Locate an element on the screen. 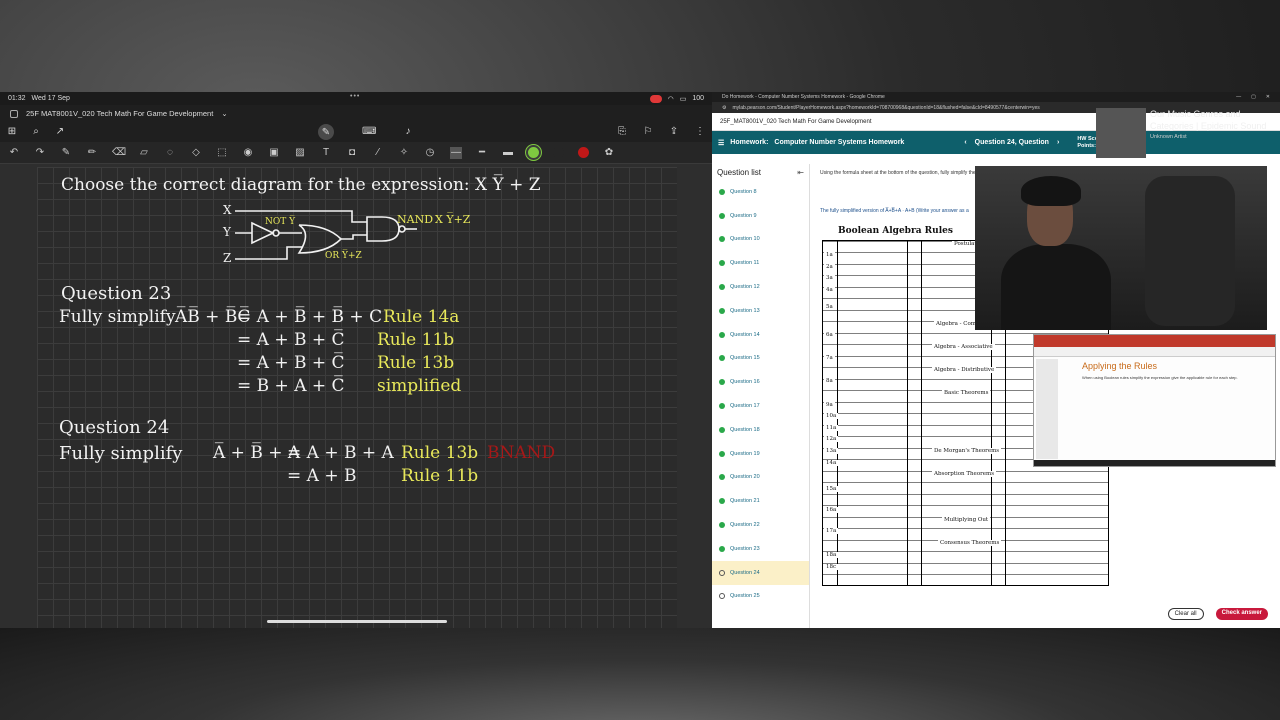  rule-section: Multiplying Out is located at coordinates (966, 520).